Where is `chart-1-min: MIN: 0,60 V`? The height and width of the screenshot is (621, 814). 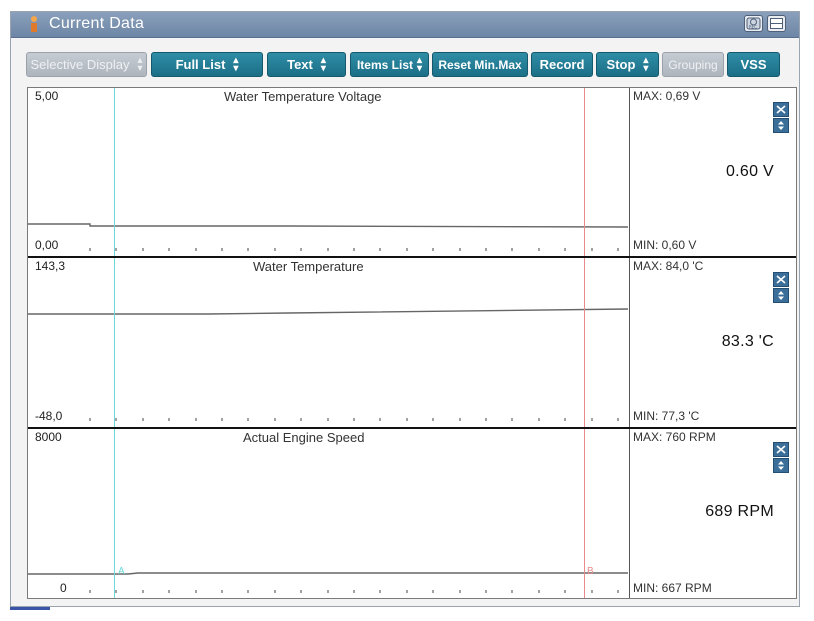
chart-1-min: MIN: 0,60 V is located at coordinates (665, 245).